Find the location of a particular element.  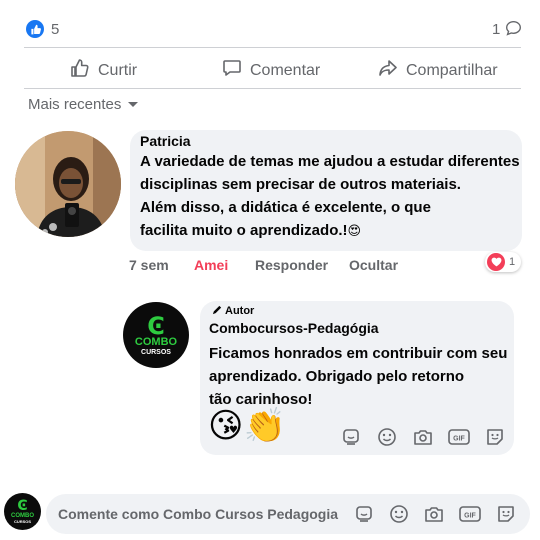

comment-time: 7 sem is located at coordinates (149, 265).